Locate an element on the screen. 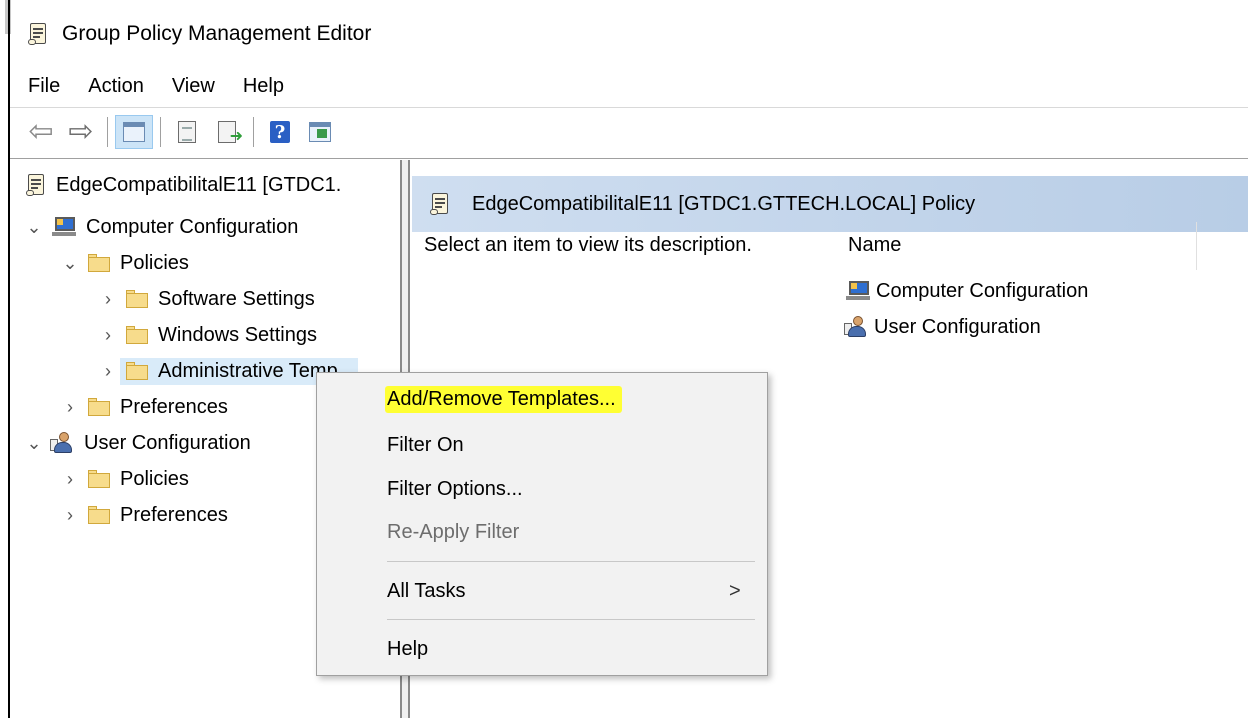 The image size is (1248, 718). properties-button is located at coordinates (187, 132).